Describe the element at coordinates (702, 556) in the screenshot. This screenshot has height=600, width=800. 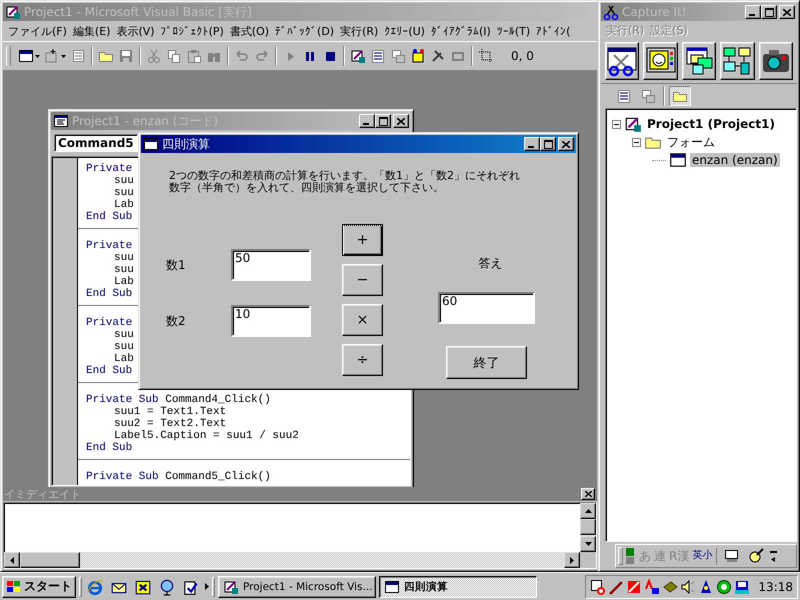
I see `ime-mode-button: 英小` at that location.